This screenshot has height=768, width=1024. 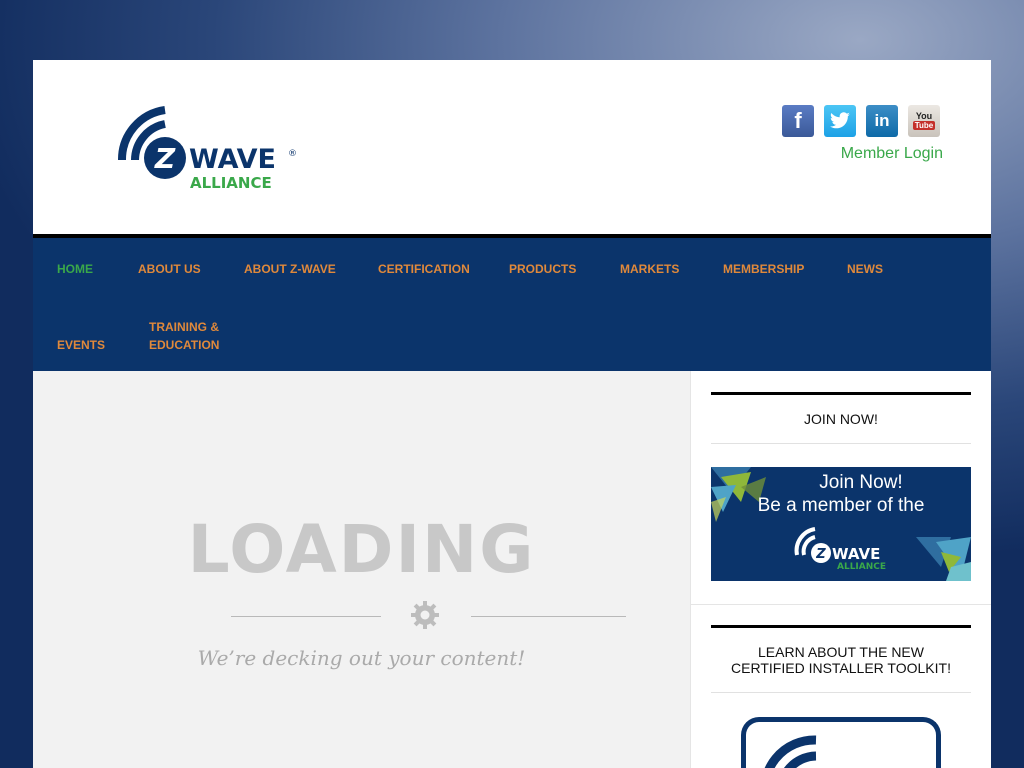 What do you see at coordinates (290, 269) in the screenshot?
I see `nav-item-about-zwave: ABOUT Z-WAVE` at bounding box center [290, 269].